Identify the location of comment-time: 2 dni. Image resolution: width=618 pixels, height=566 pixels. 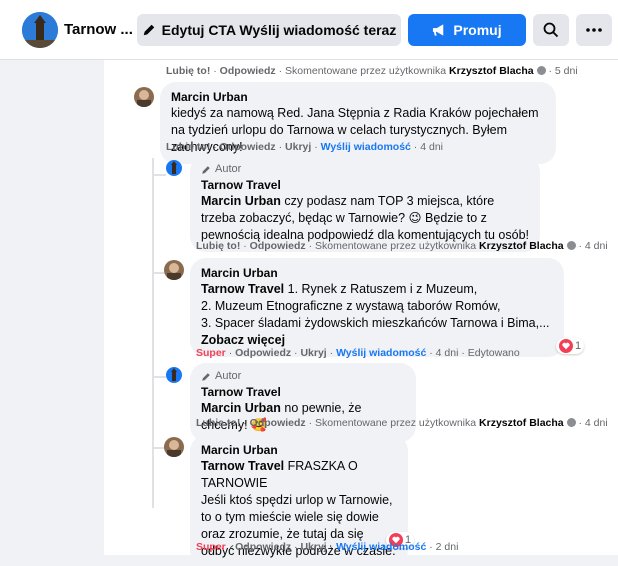
(447, 547).